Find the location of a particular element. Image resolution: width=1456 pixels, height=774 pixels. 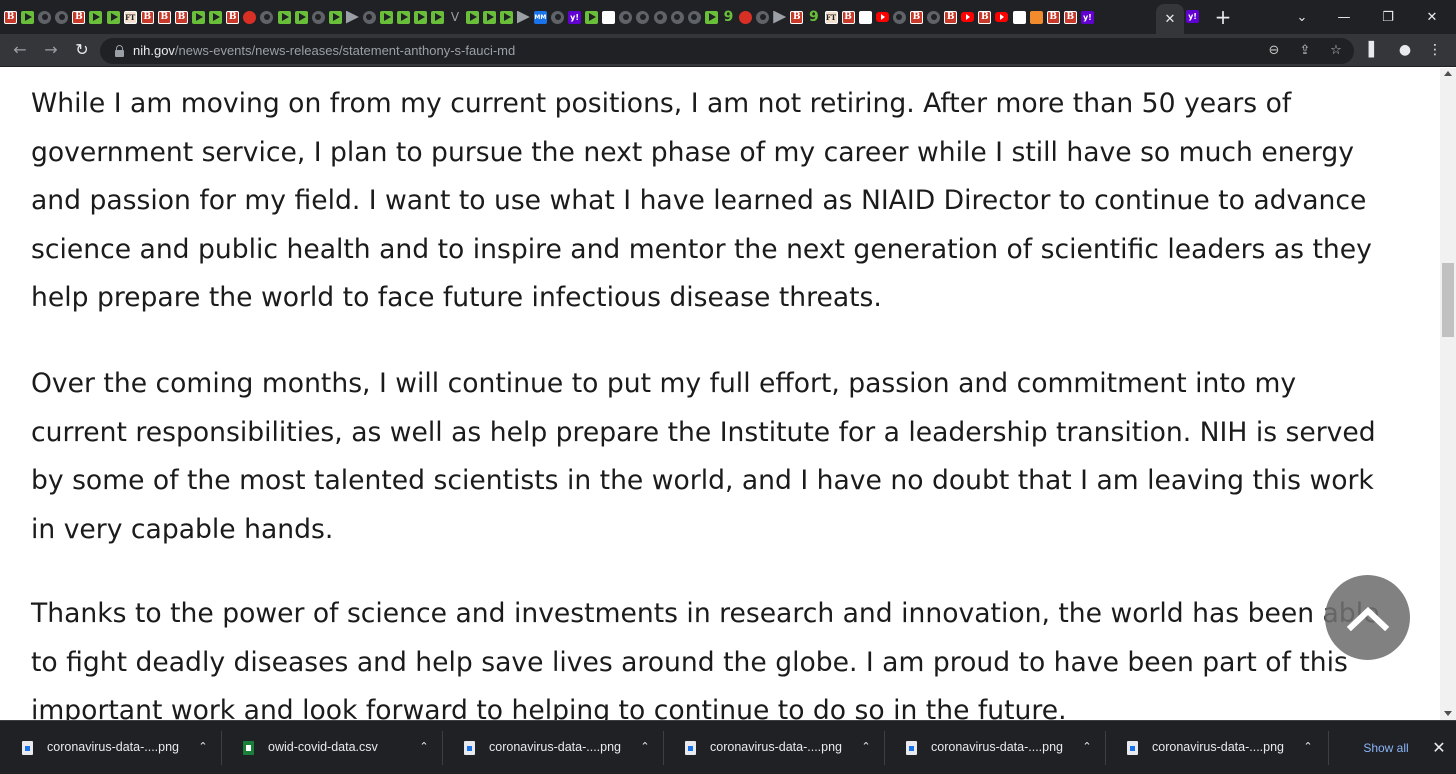

tab-search-icon: ⌄ is located at coordinates (1302, 17).